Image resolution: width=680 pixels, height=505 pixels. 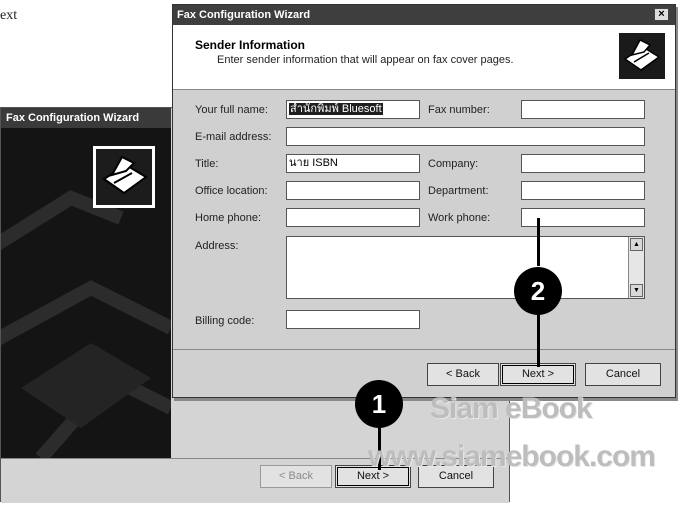 What do you see at coordinates (636, 267) in the screenshot?
I see `address-scrollbar: ▲ ▼` at bounding box center [636, 267].